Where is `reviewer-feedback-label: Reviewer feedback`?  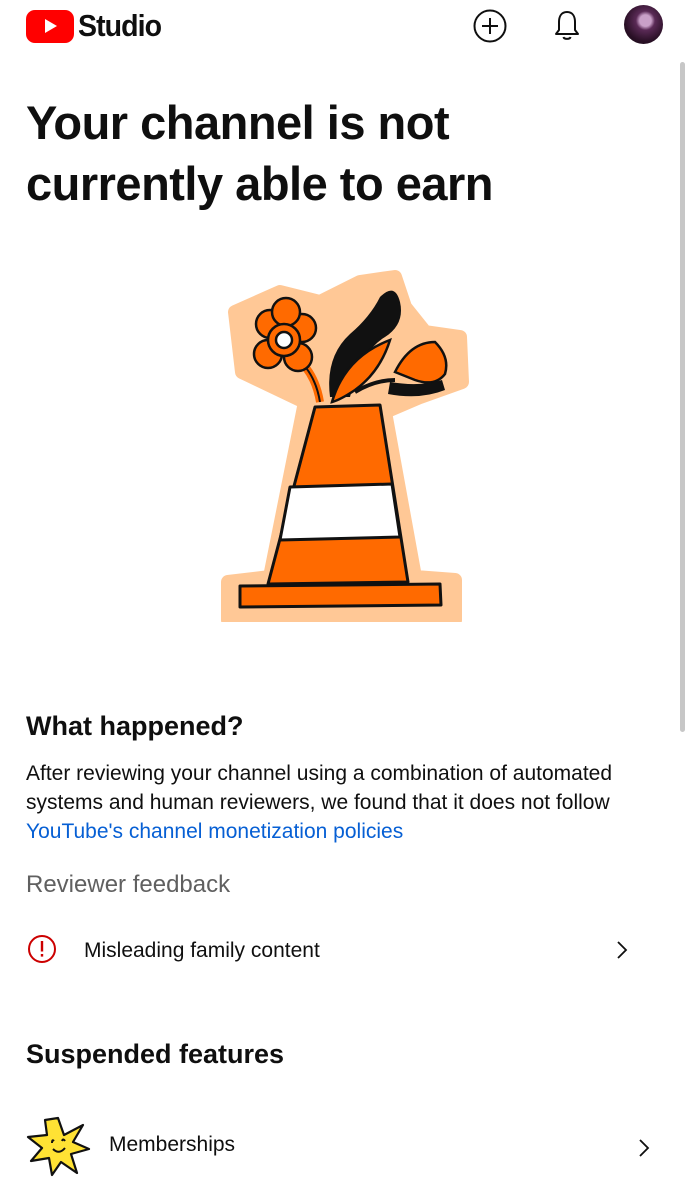 reviewer-feedback-label: Reviewer feedback is located at coordinates (128, 884).